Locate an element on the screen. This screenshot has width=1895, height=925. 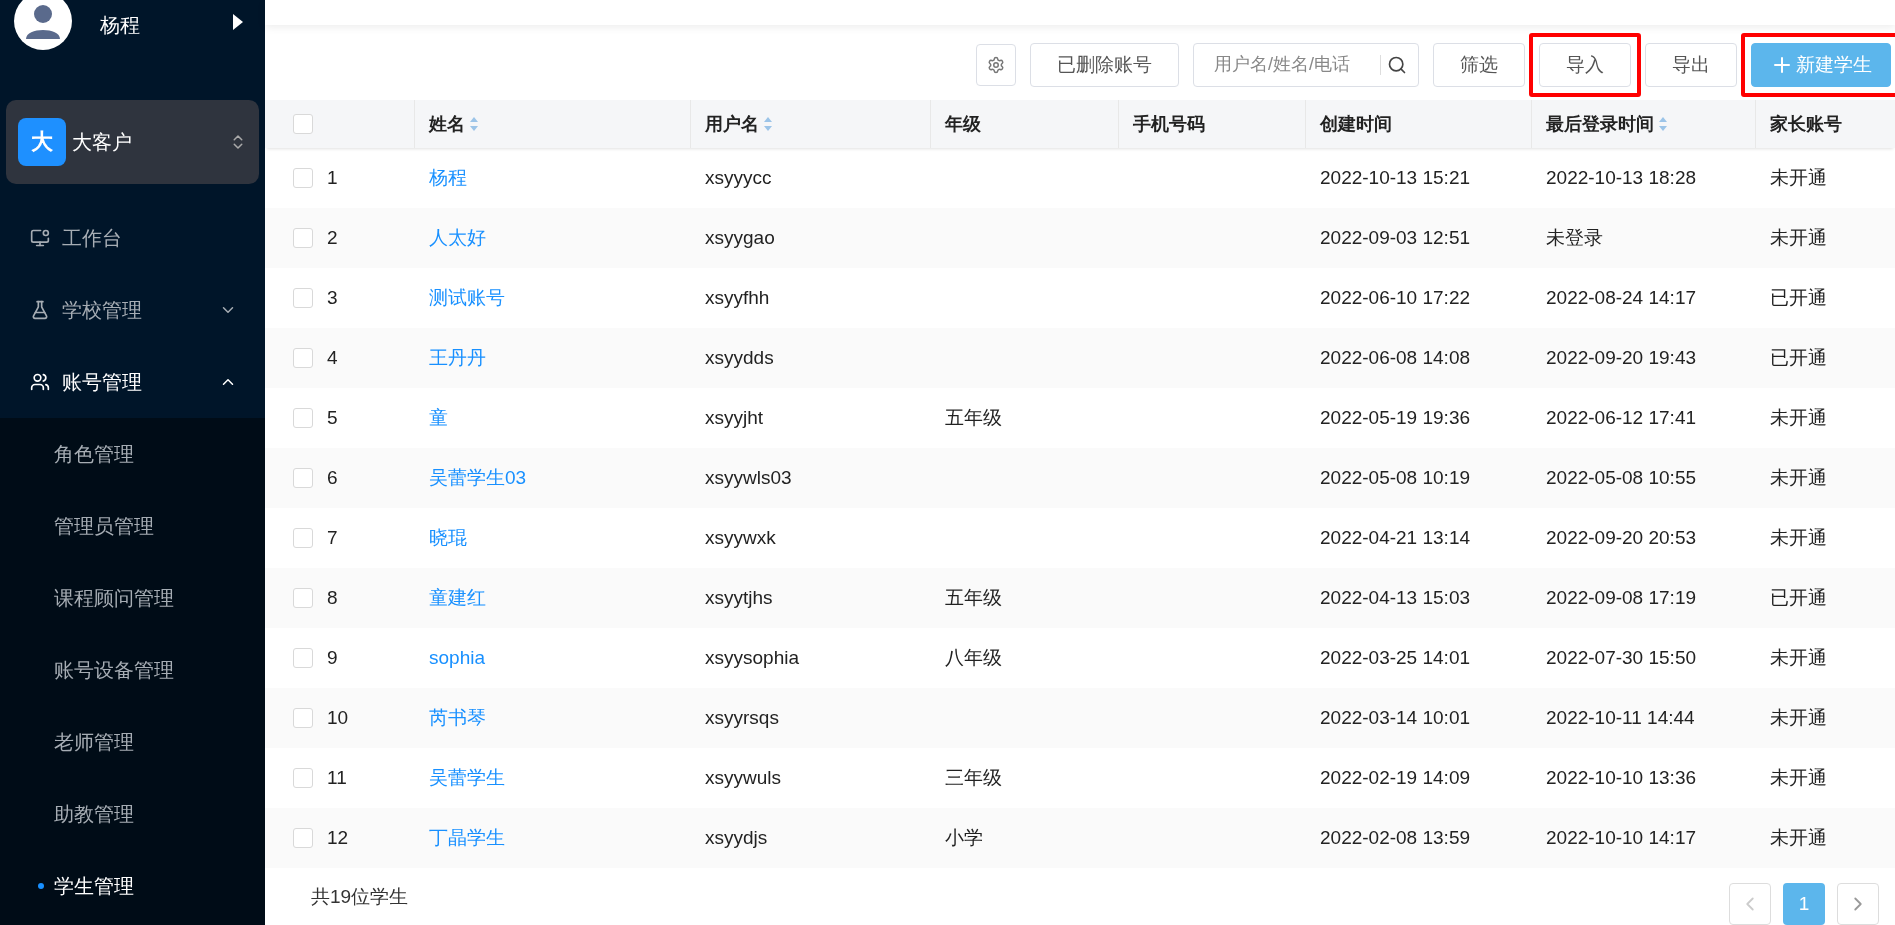
row-number: 4 is located at coordinates (332, 358).